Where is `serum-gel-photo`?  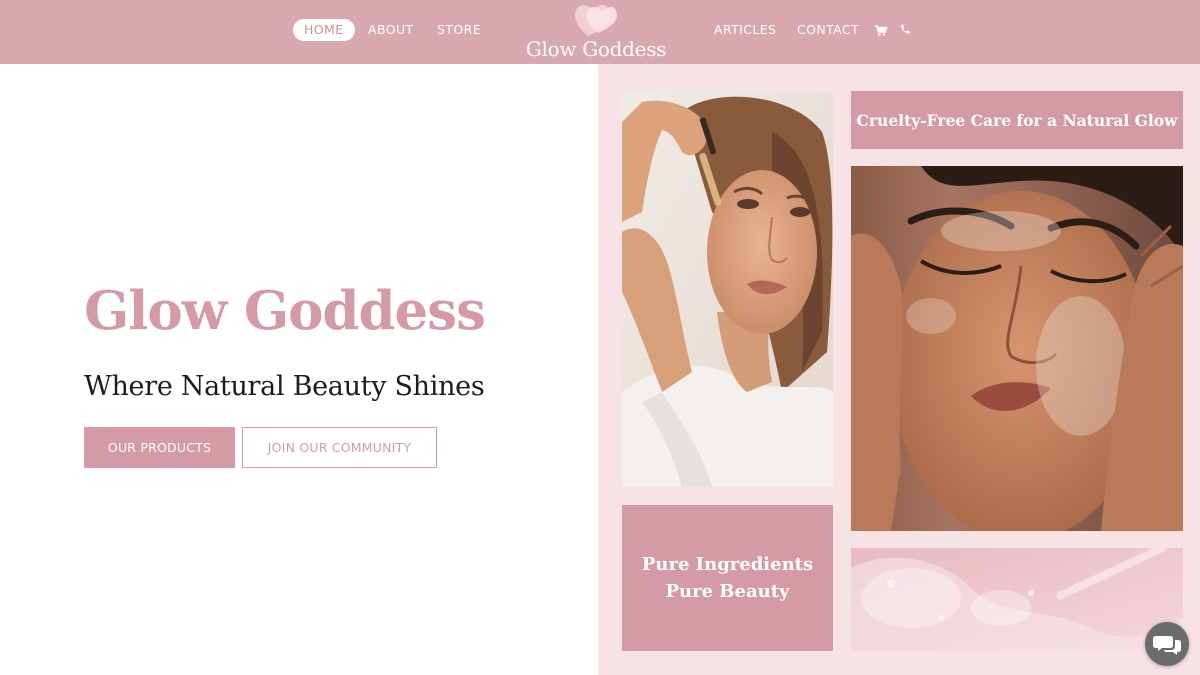
serum-gel-photo is located at coordinates (1017, 599).